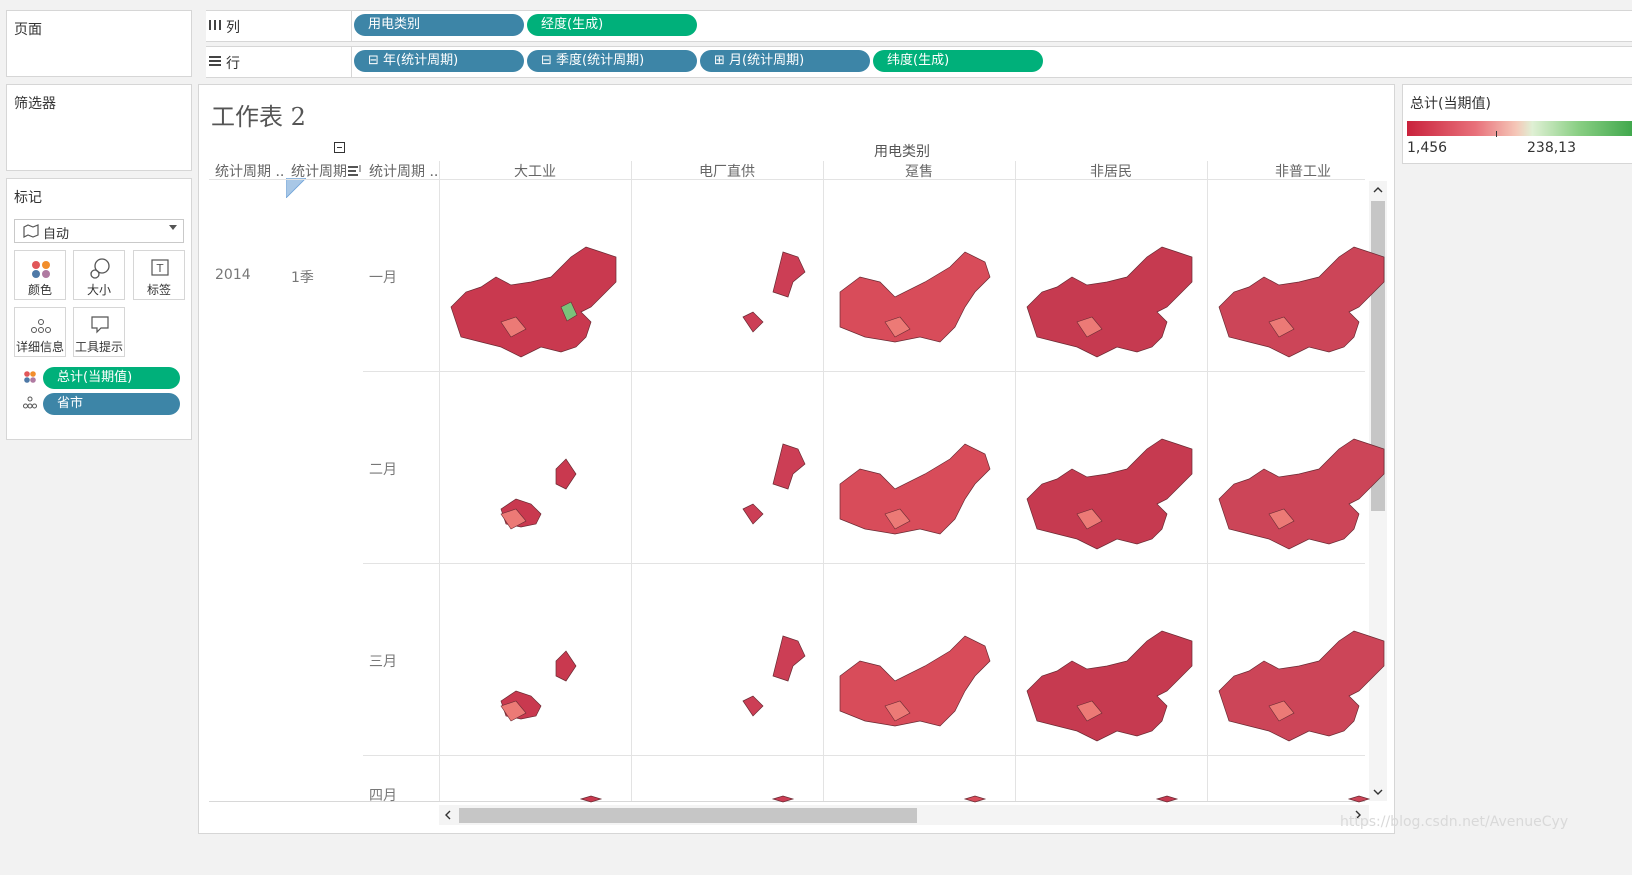 This screenshot has height=875, width=1632. What do you see at coordinates (158, 290) in the screenshot?
I see `label-button-label: 标签` at bounding box center [158, 290].